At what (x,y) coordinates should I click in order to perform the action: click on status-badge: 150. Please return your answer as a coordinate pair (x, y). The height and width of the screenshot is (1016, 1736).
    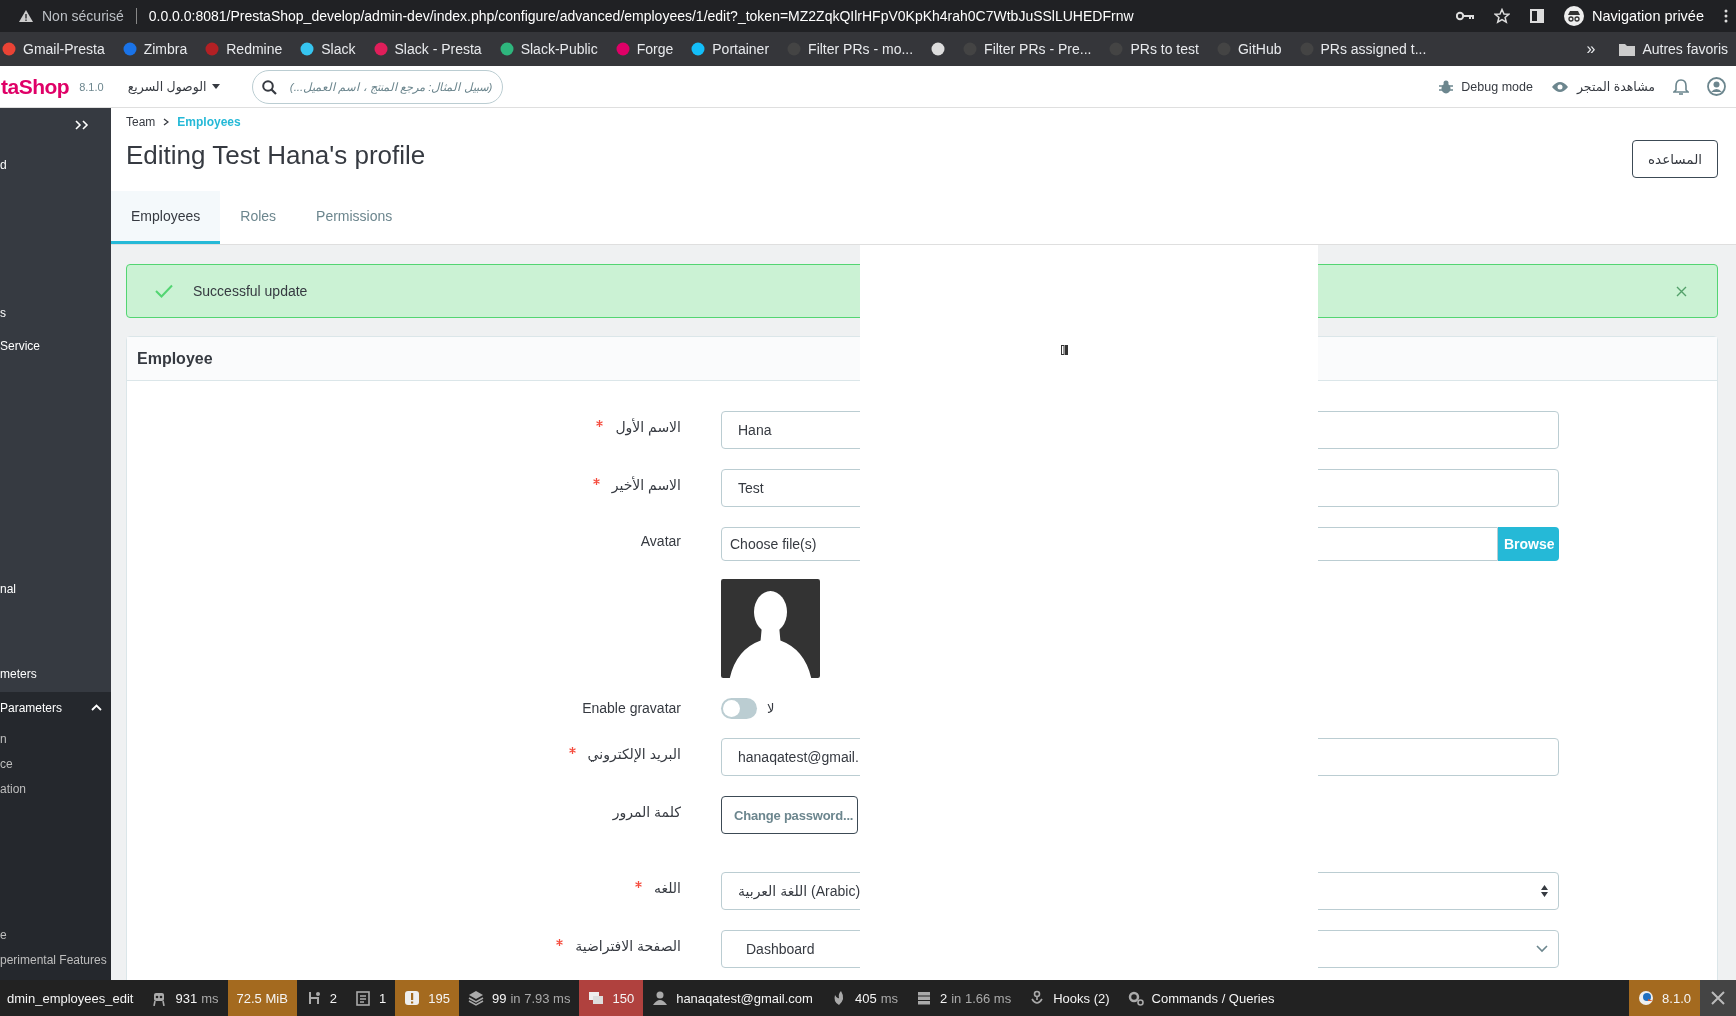
    Looking at the image, I should click on (611, 998).